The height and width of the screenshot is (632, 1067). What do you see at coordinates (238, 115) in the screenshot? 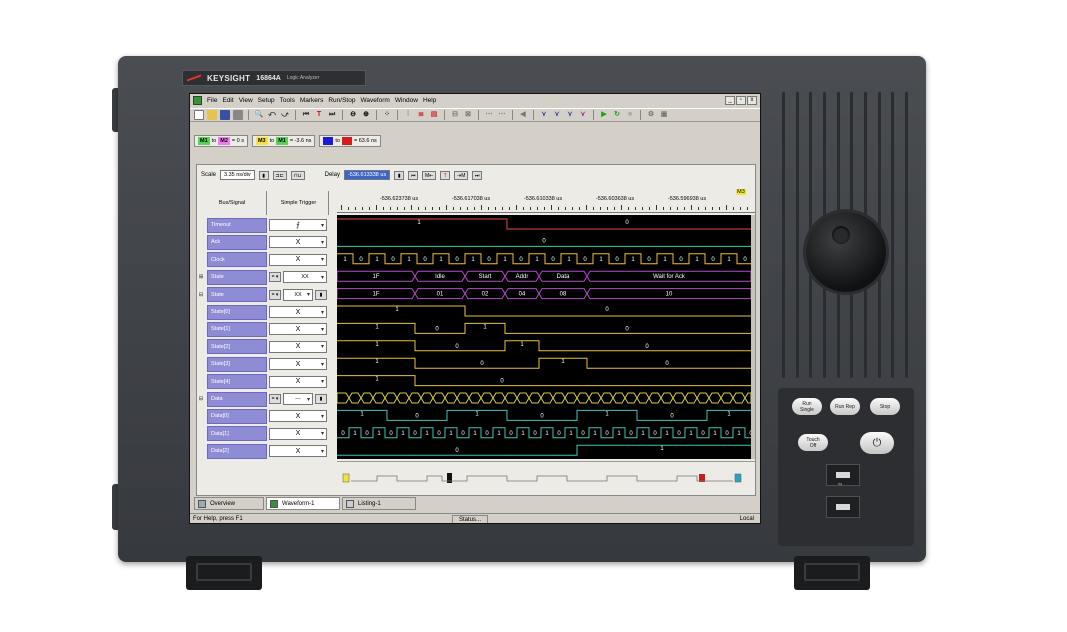
I see `print-icon` at bounding box center [238, 115].